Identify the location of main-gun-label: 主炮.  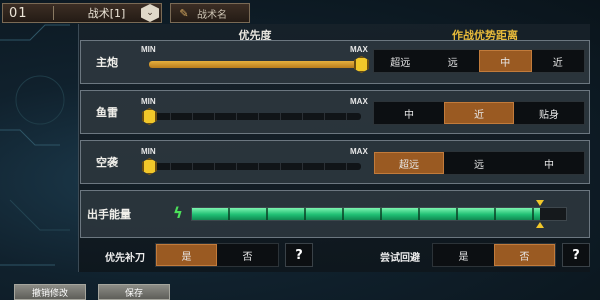
(107, 62).